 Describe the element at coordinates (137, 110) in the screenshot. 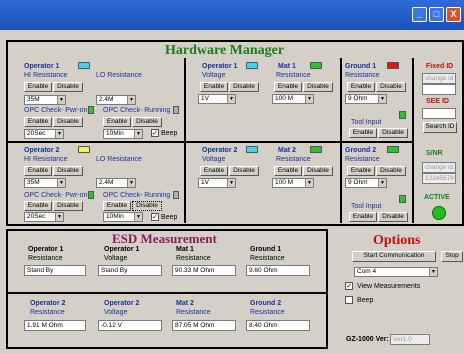

I see `op1-check-run-label: OPC Check- Running` at that location.